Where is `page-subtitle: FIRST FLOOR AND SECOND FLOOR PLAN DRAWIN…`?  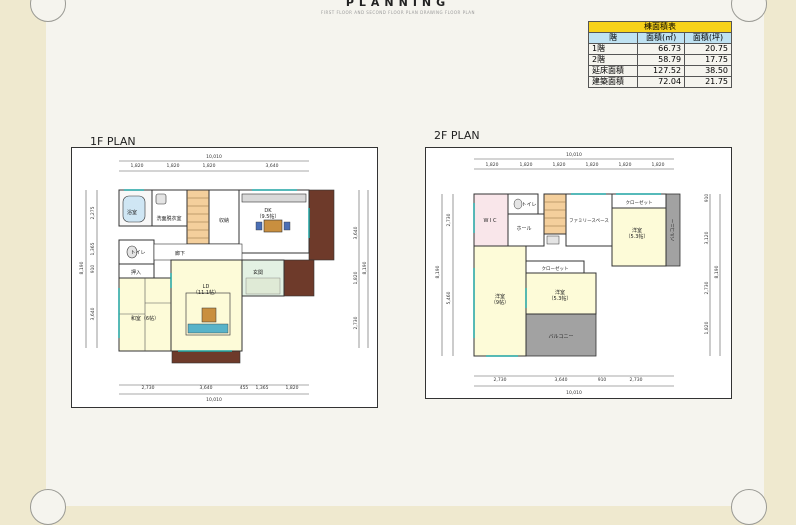
page-subtitle: FIRST FLOOR AND SECOND FLOOR PLAN DRAWIN… is located at coordinates (398, 12).